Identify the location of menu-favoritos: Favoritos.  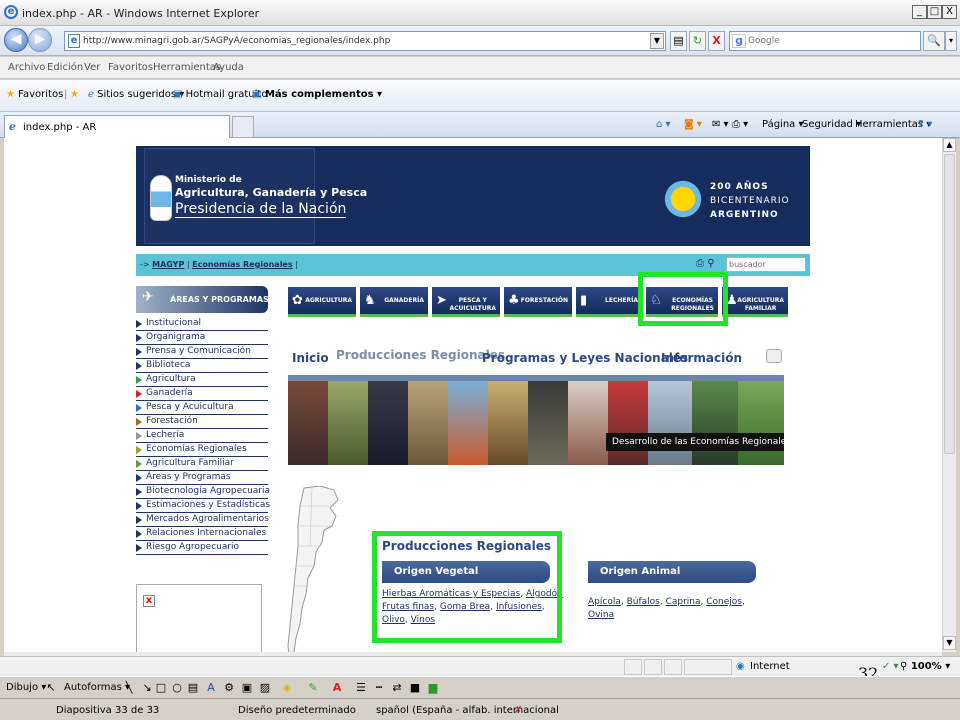
(130, 67).